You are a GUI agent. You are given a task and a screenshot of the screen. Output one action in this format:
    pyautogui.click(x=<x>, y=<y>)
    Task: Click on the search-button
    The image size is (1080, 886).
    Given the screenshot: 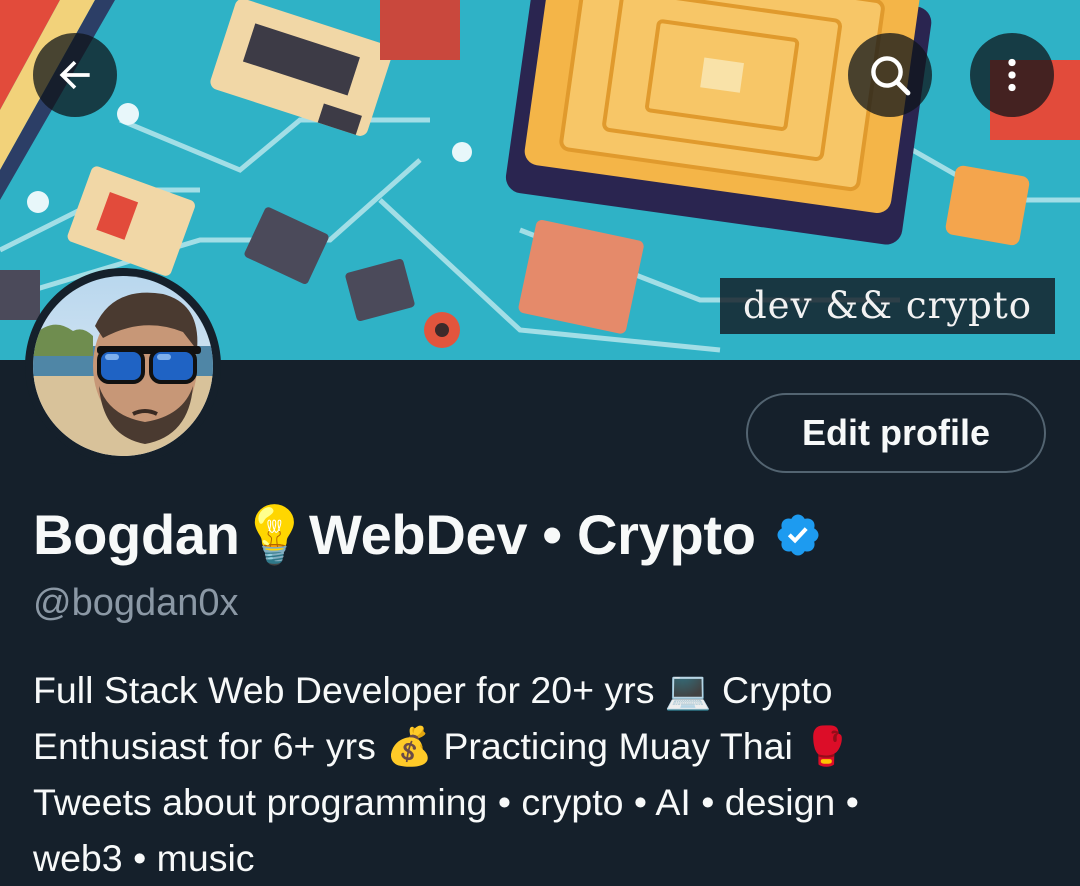 What is the action you would take?
    pyautogui.click(x=890, y=75)
    